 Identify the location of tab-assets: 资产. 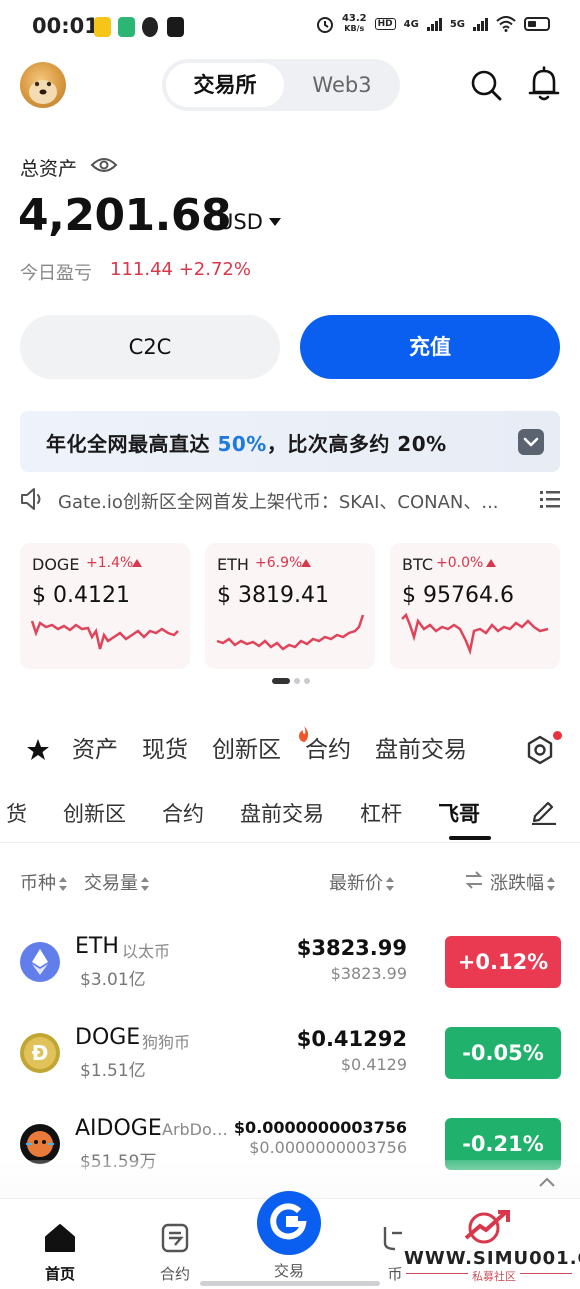
(95, 747).